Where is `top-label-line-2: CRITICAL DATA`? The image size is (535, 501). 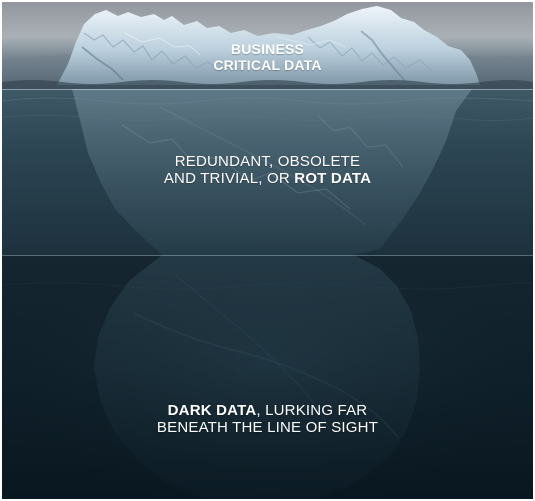 top-label-line-2: CRITICAL DATA is located at coordinates (267, 65).